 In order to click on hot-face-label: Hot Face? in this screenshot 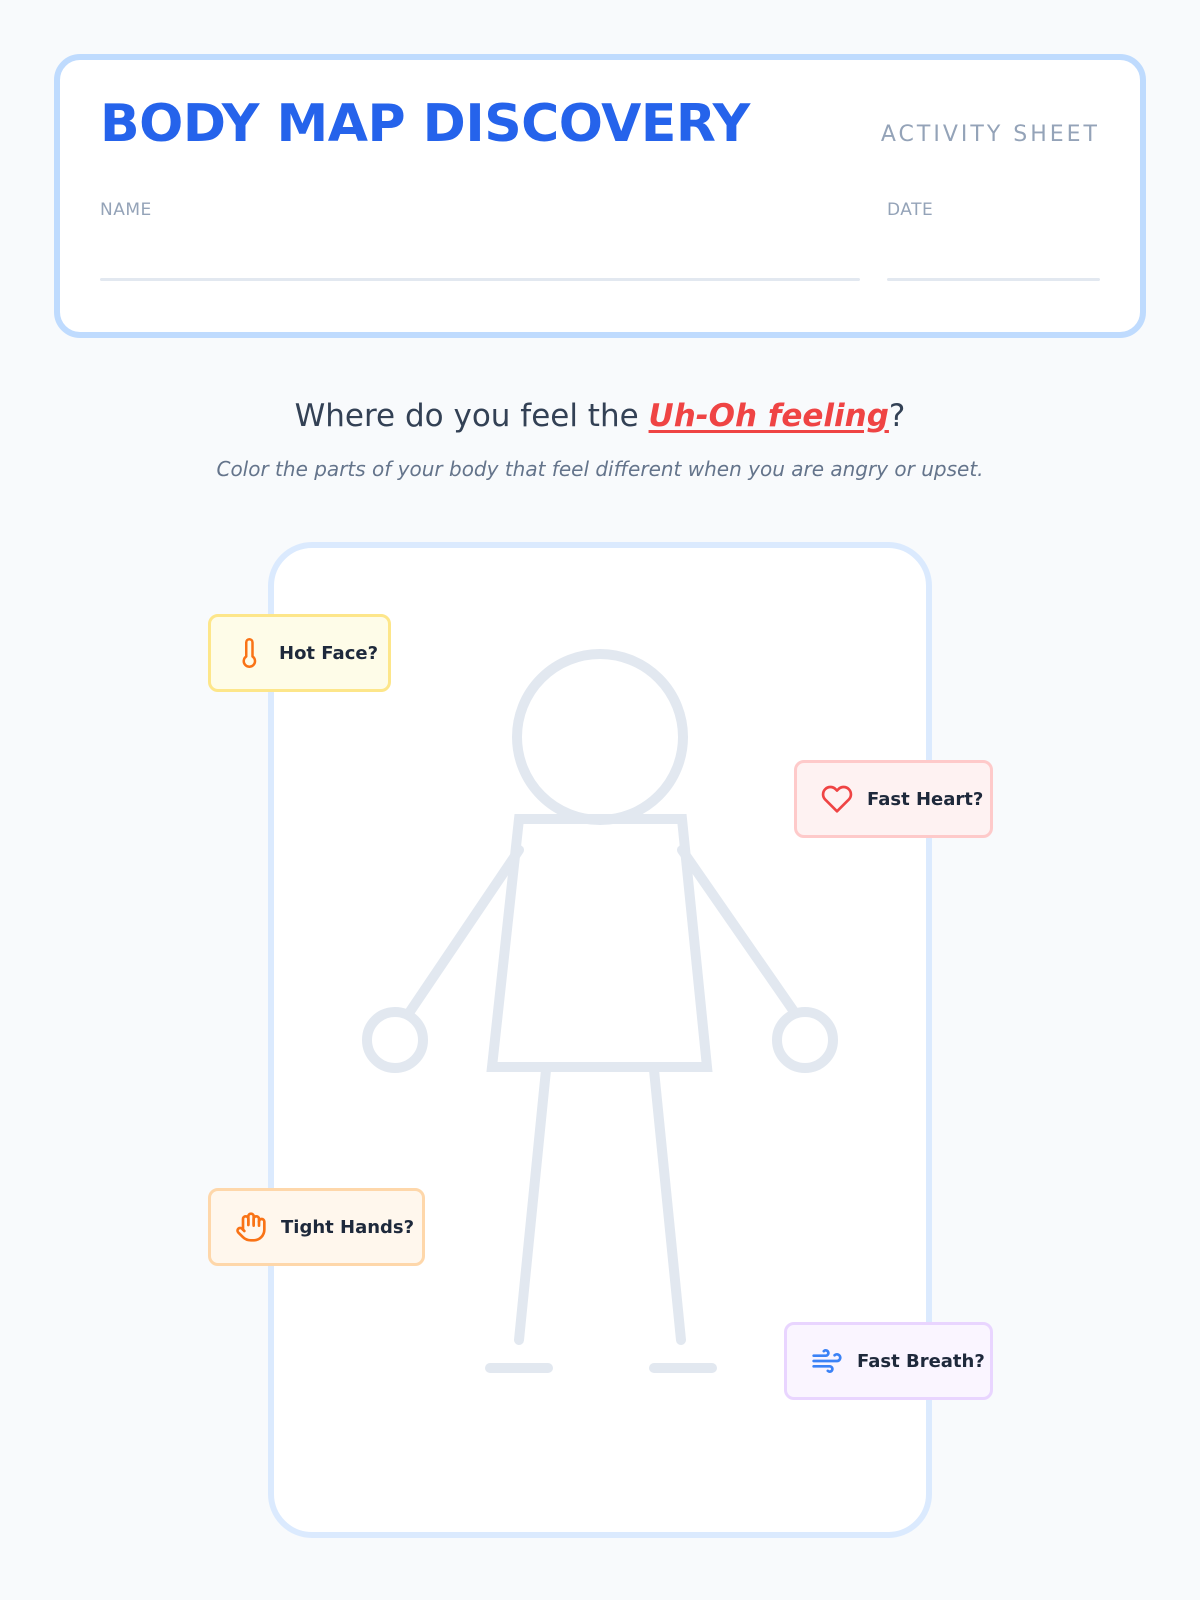, I will do `click(299, 653)`.